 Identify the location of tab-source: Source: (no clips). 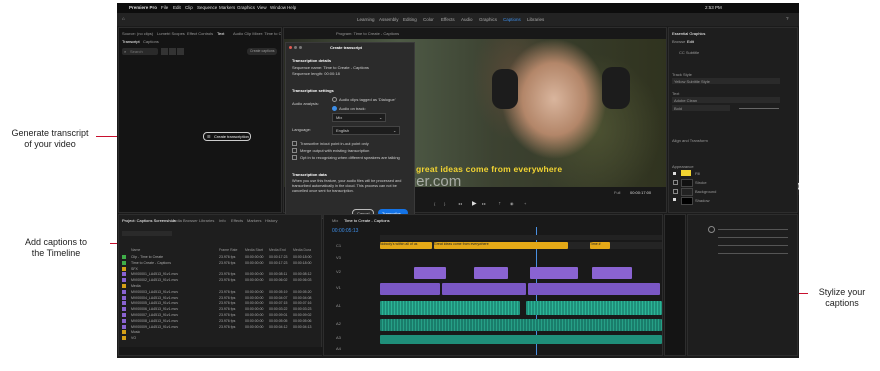
(137, 33).